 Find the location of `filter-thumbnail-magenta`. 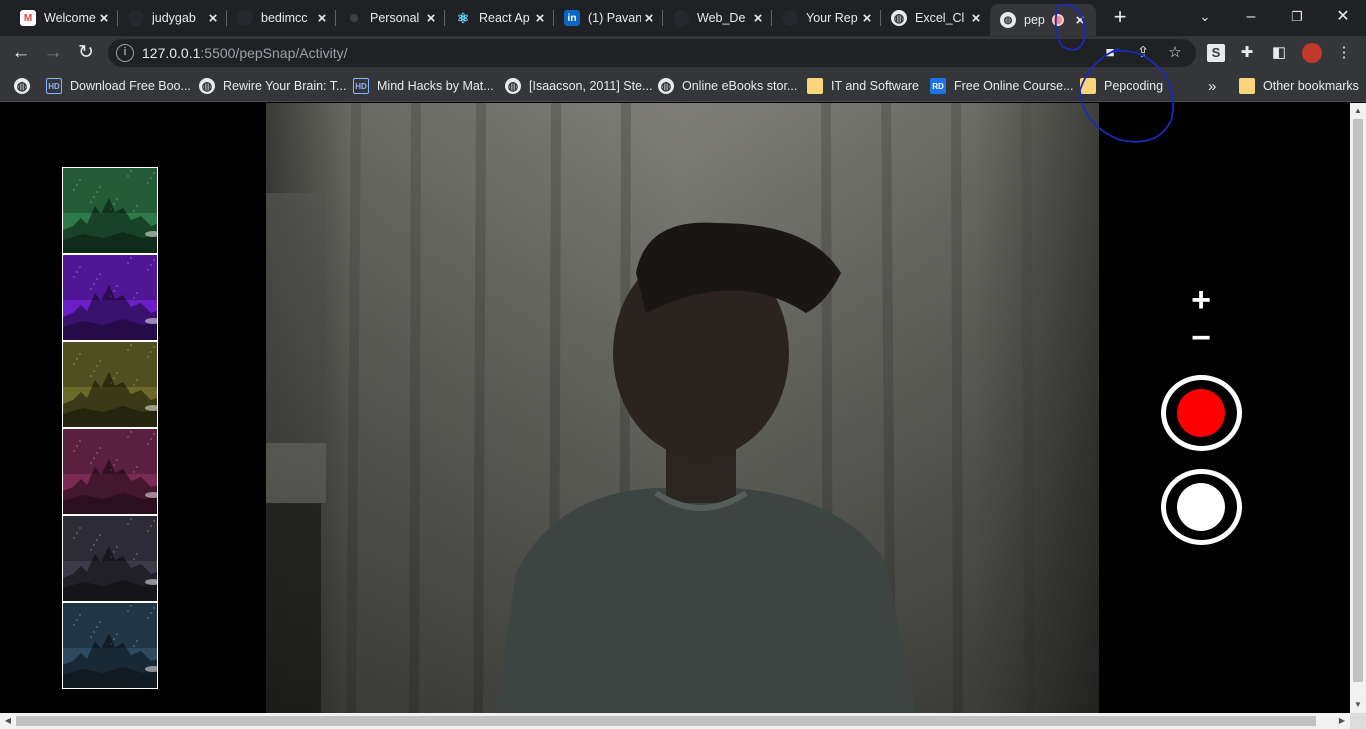

filter-thumbnail-magenta is located at coordinates (110, 471).